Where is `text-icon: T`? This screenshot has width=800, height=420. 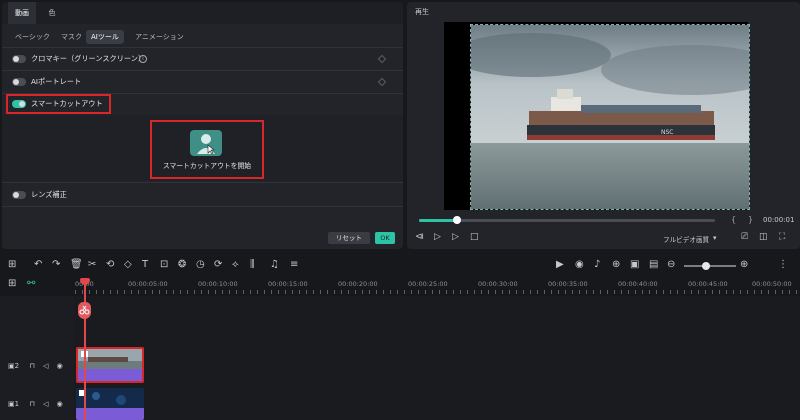 text-icon: T is located at coordinates (145, 264).